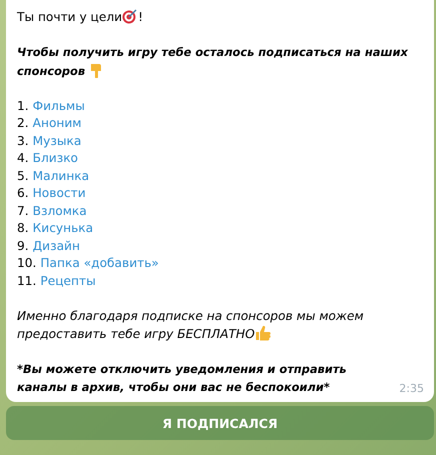 The image size is (436, 455). Describe the element at coordinates (51, 71) in the screenshot. I see `instruction-text: спонсоров` at that location.